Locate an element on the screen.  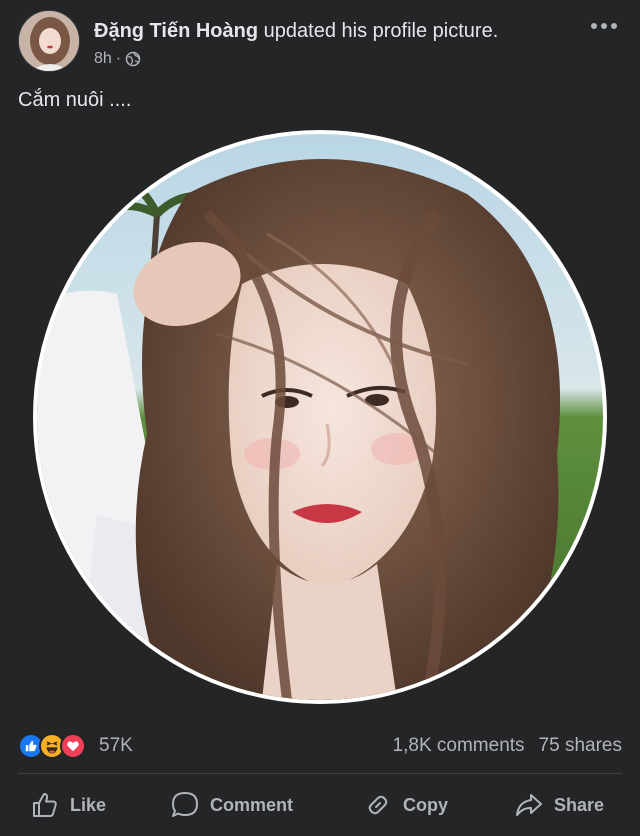
comment-button: Comment is located at coordinates (231, 805).